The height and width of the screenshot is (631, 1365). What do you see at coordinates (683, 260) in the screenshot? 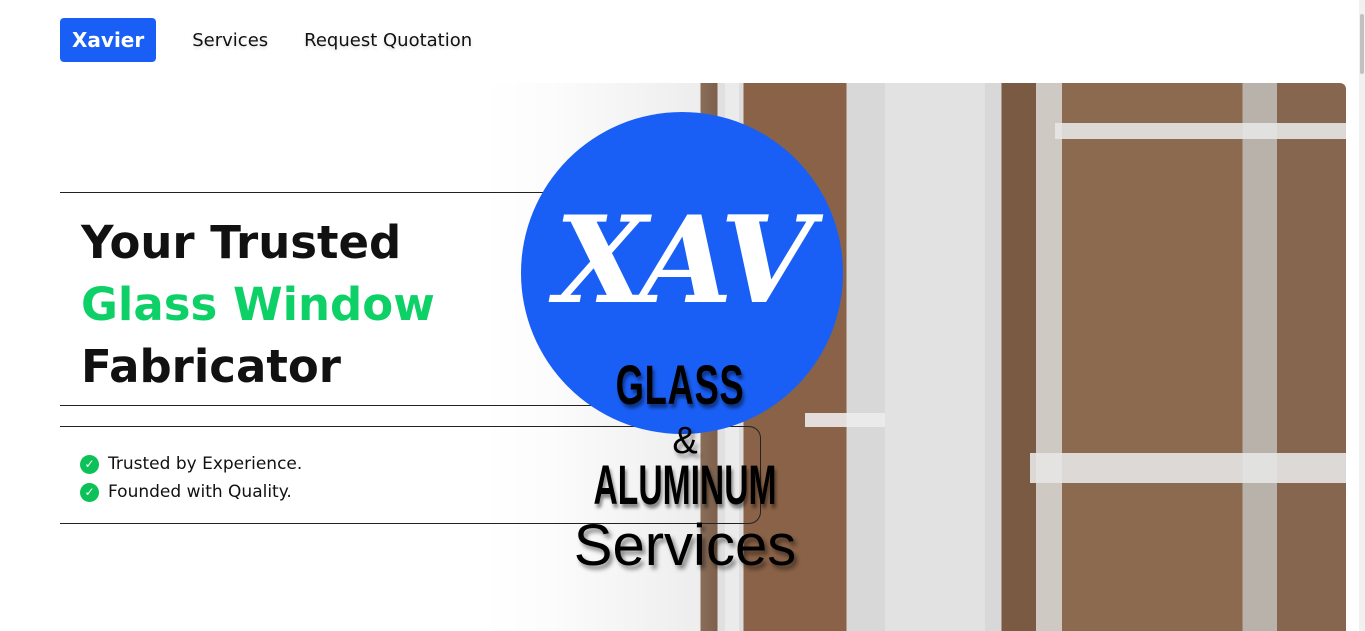
I see `logo-monogram: XAV` at bounding box center [683, 260].